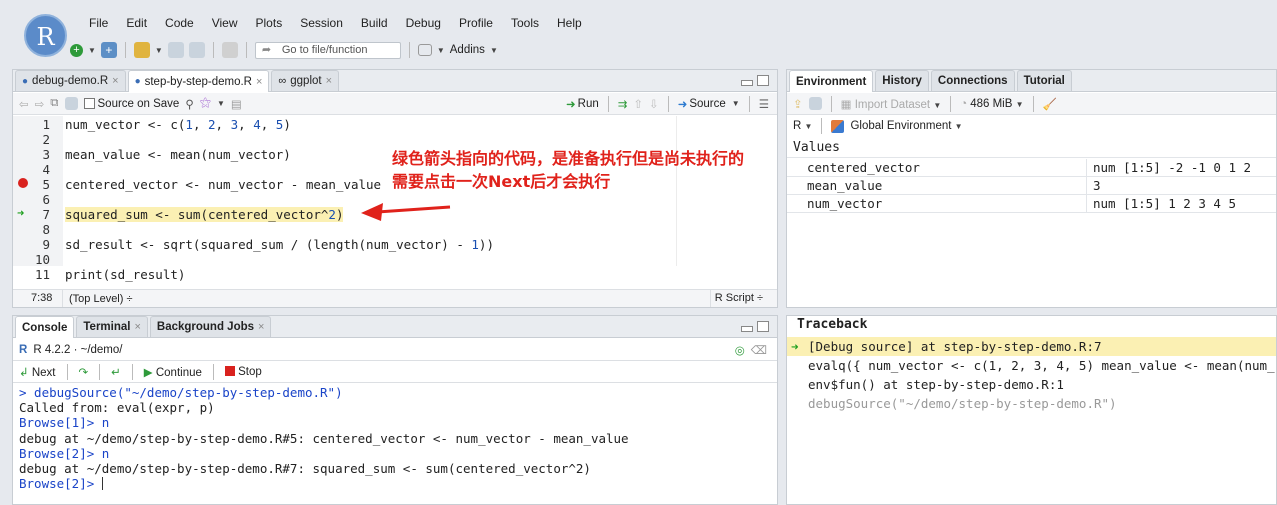  I want to click on env-row: mean_value 3, so click(1031, 186).